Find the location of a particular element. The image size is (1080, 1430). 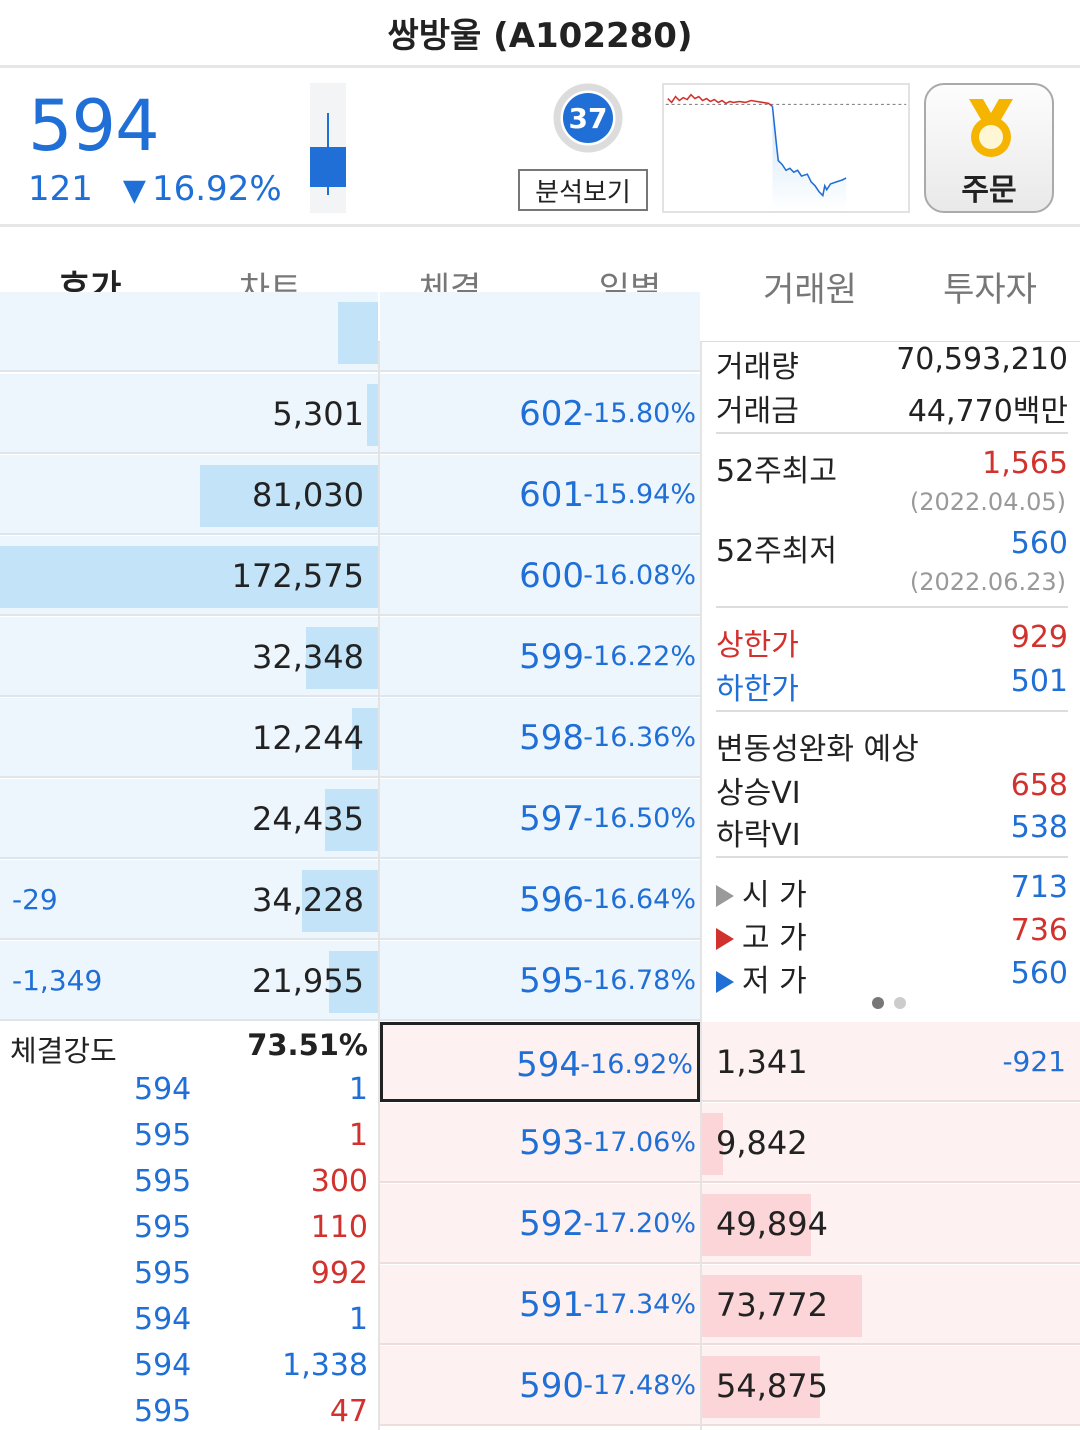

page-indicator is located at coordinates (894, 1003).